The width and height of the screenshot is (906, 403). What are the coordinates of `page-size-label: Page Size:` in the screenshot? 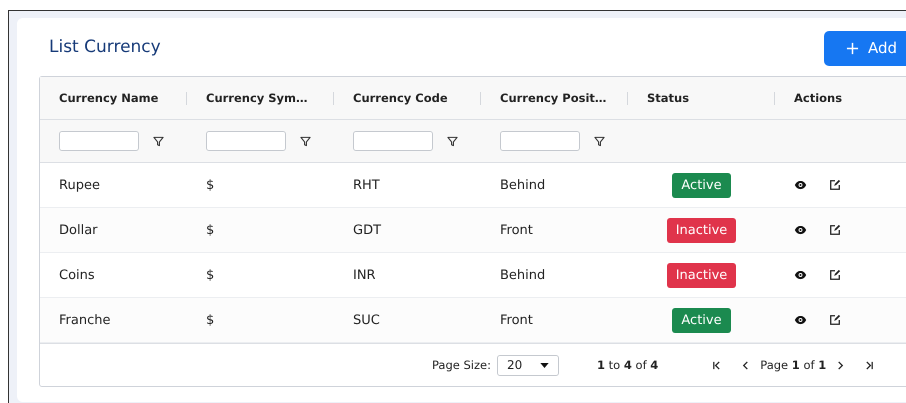 It's located at (461, 365).